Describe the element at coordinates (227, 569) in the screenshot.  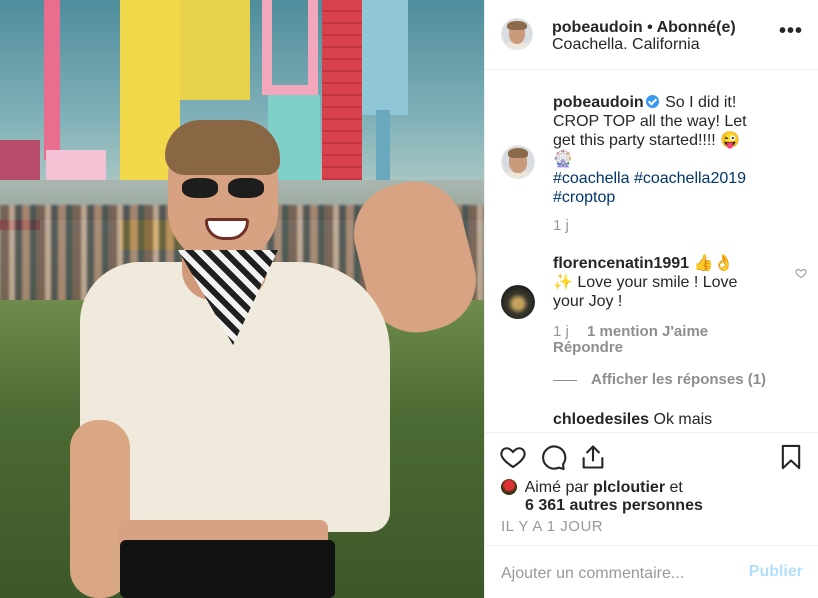
I see `pants` at that location.